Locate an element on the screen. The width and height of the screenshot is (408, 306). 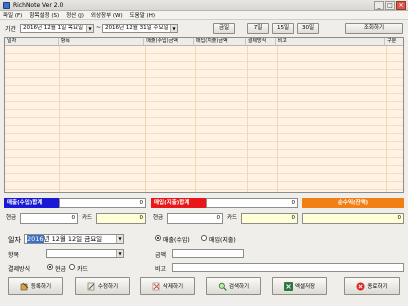
memo-label: 비고 is located at coordinates (161, 269).